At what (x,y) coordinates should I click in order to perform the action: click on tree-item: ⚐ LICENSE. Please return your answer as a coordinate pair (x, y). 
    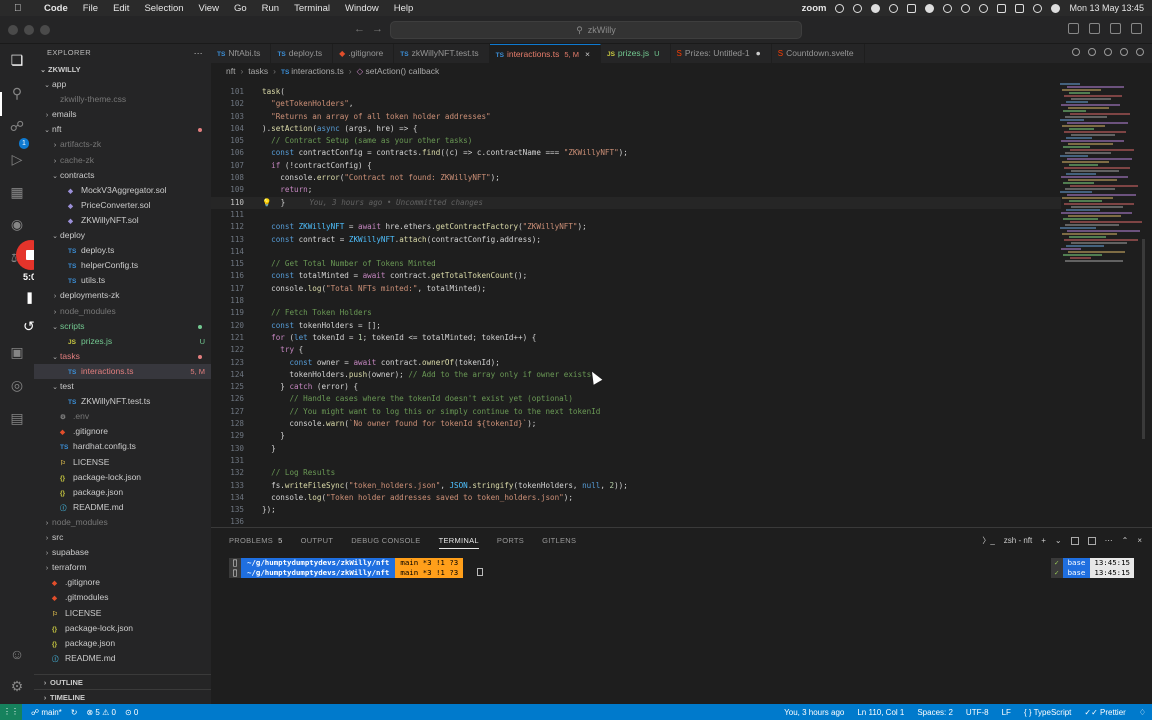
    Looking at the image, I should click on (122, 462).